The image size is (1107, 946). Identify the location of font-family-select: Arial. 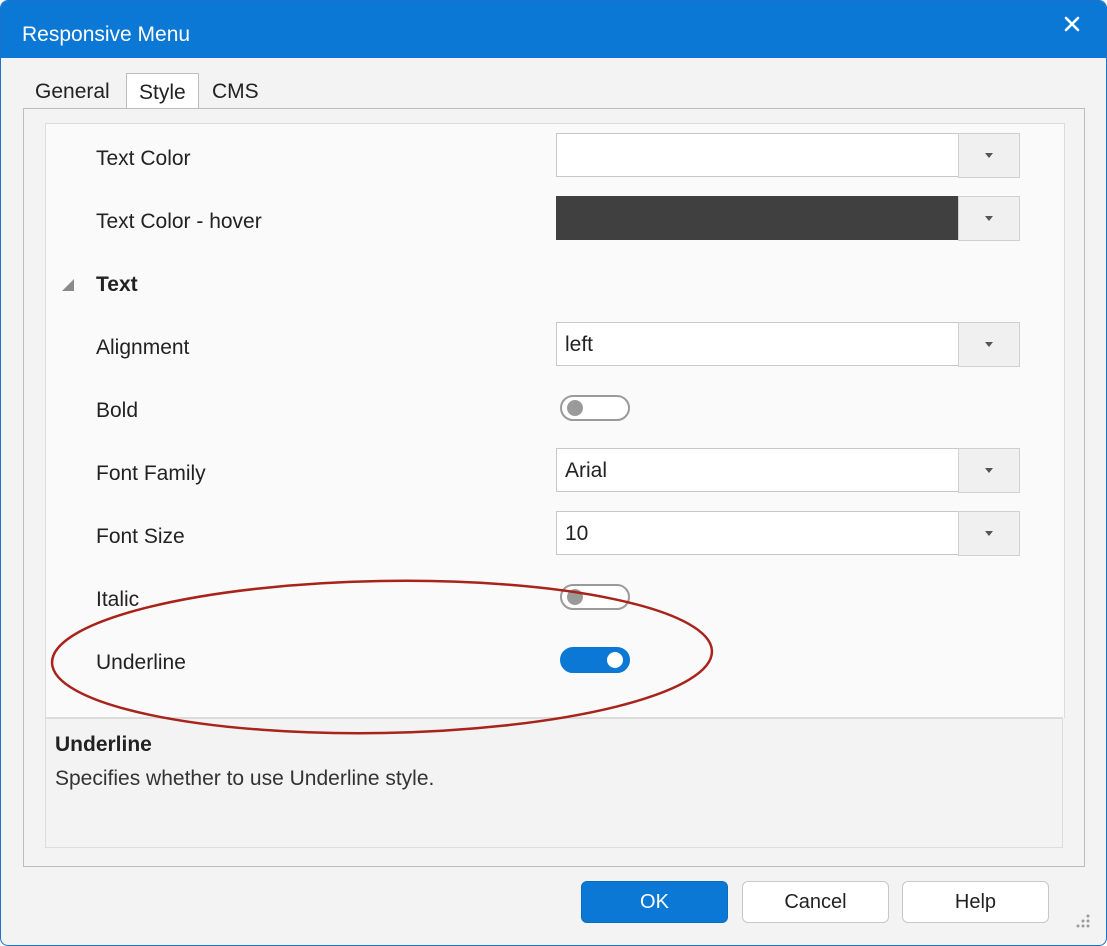
(787, 470).